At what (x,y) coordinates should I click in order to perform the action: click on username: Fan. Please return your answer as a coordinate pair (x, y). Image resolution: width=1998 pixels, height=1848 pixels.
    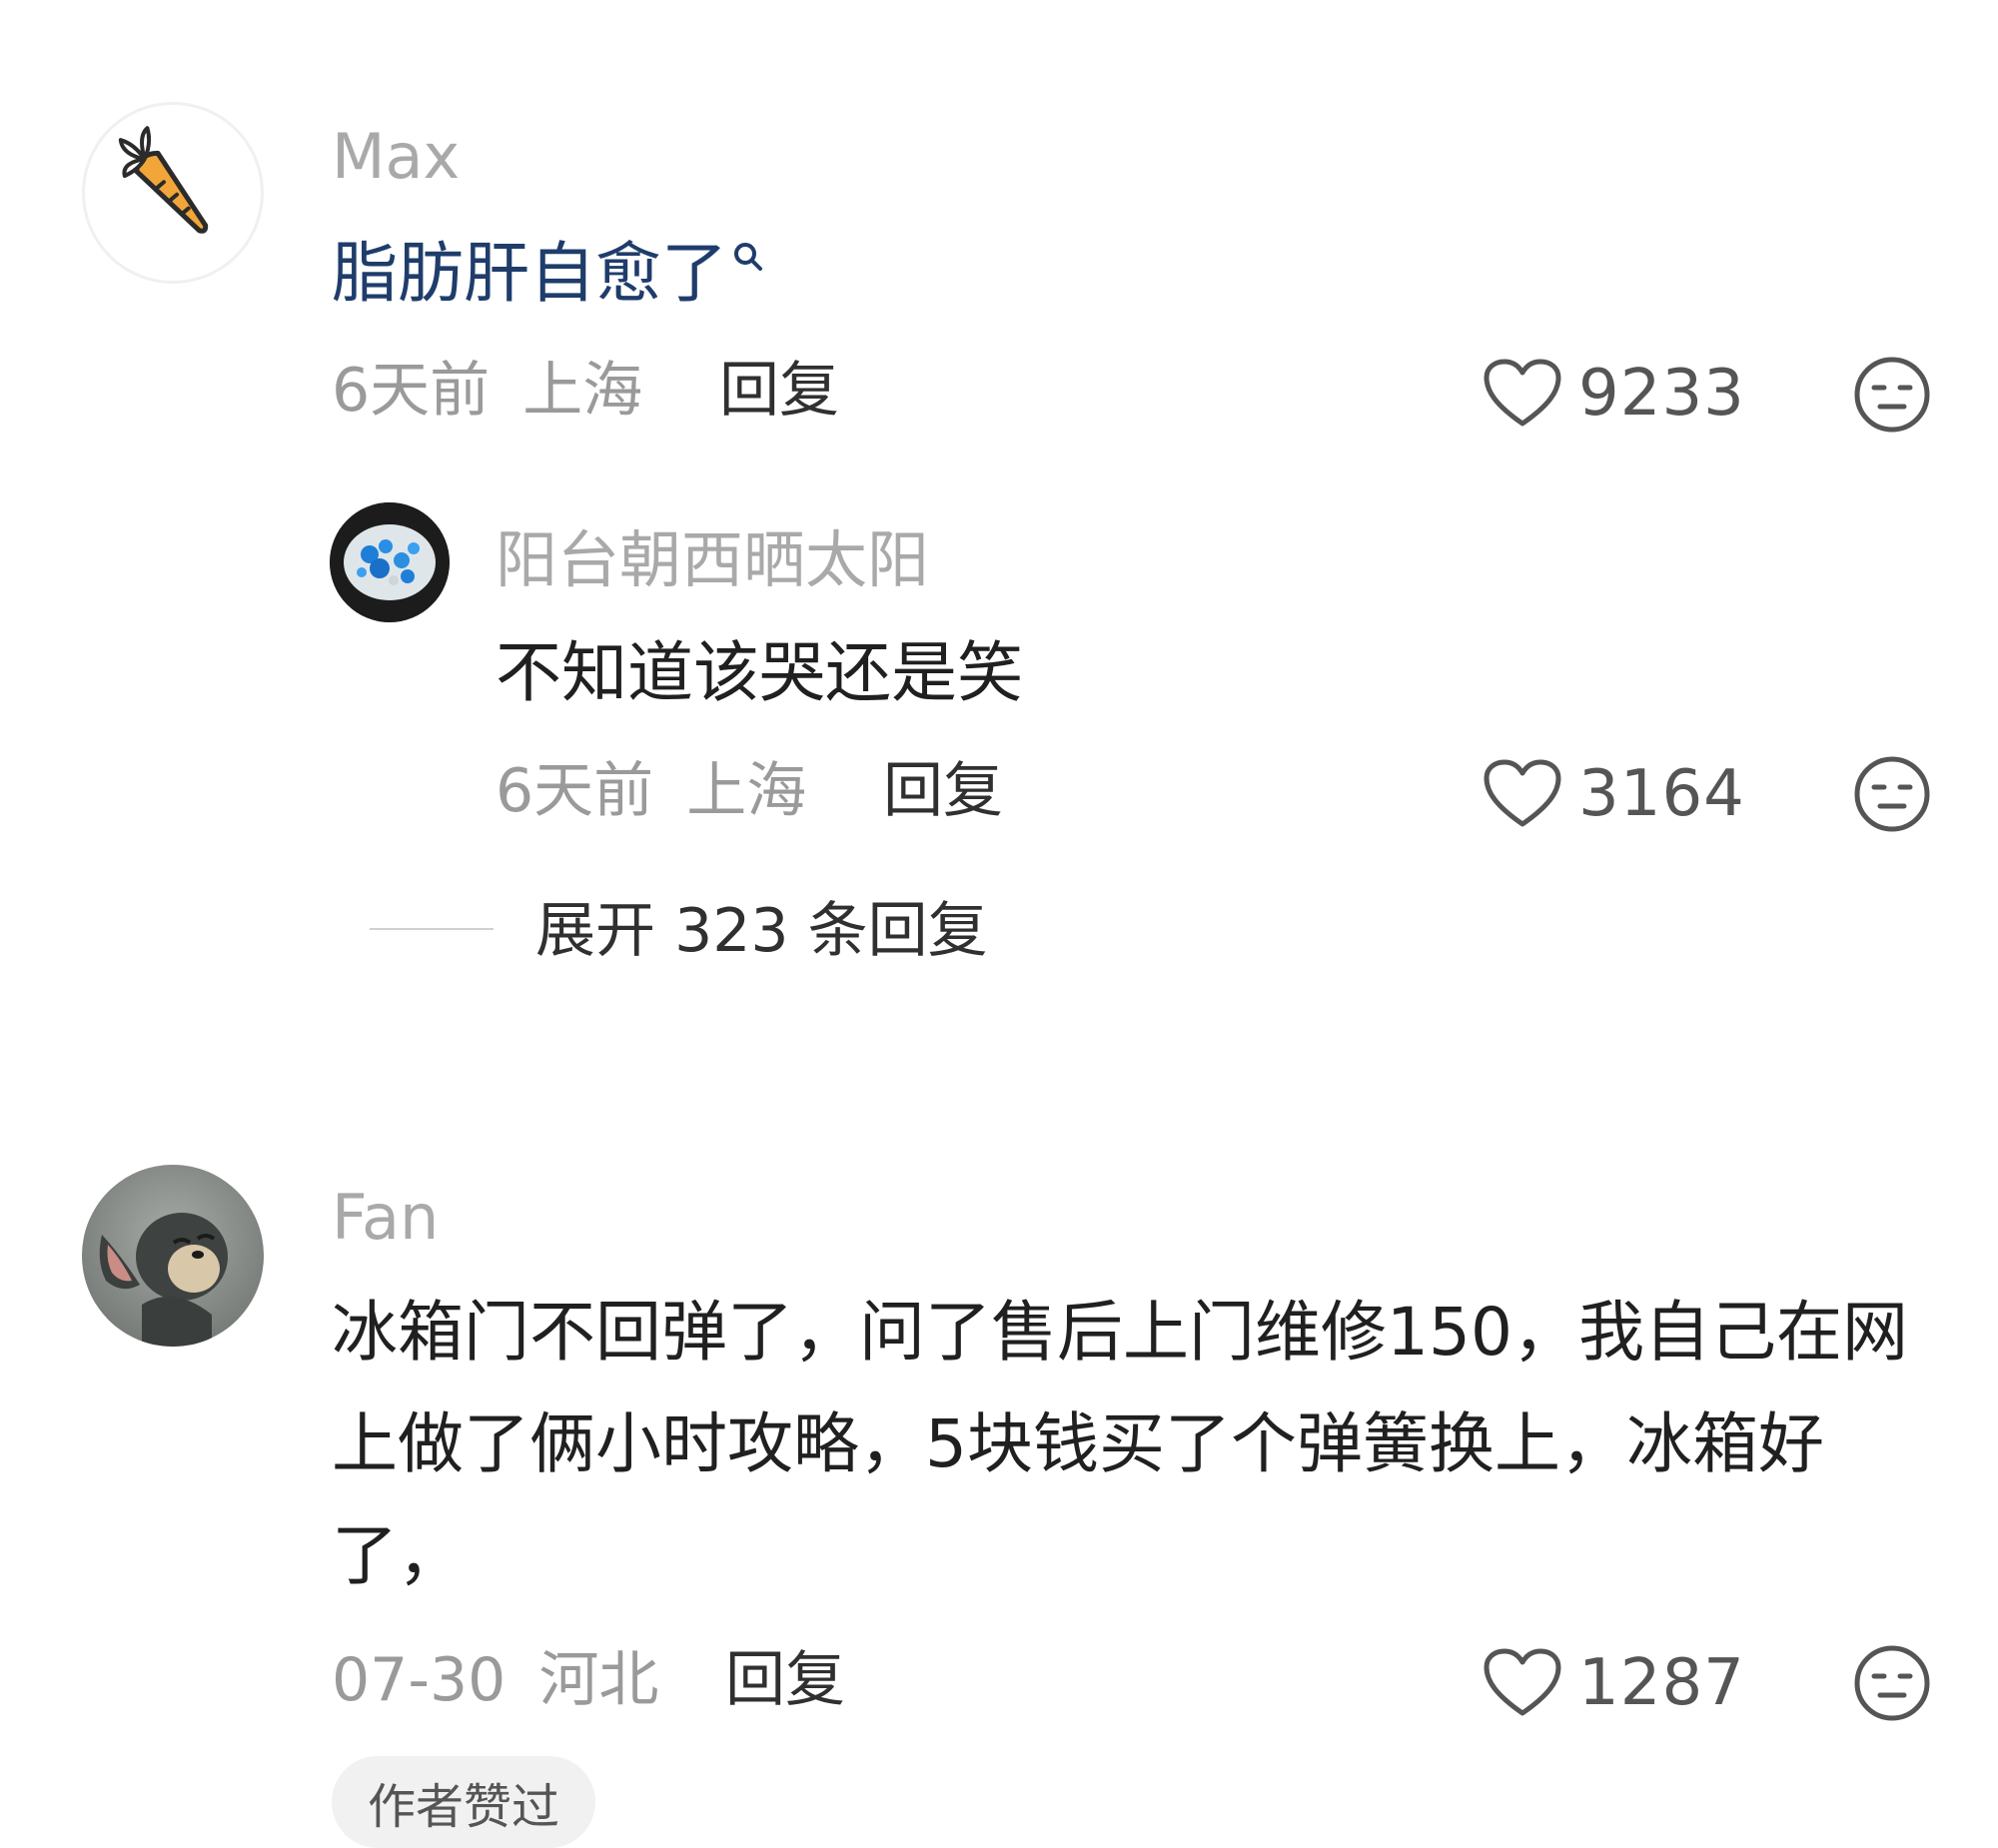
    Looking at the image, I should click on (385, 1218).